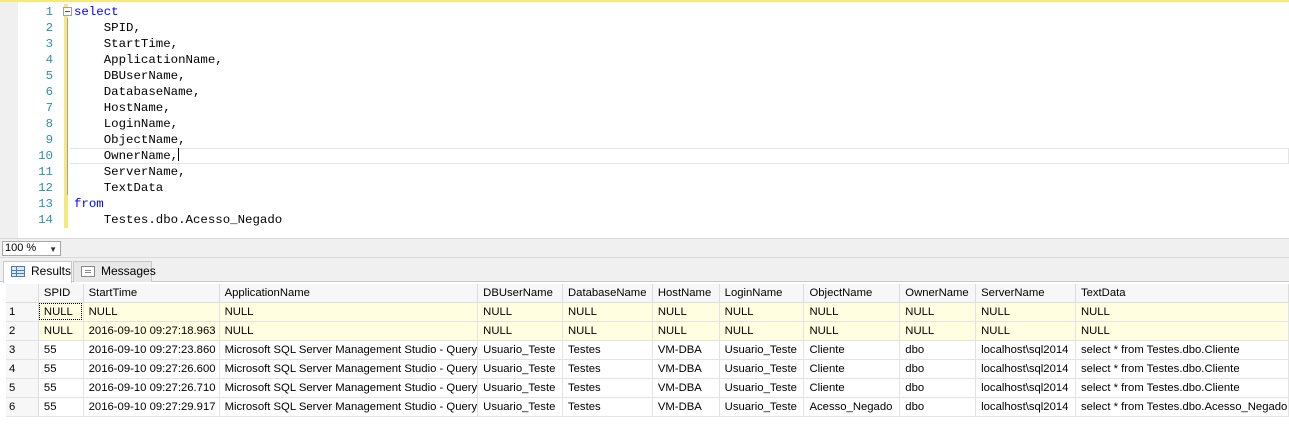  Describe the element at coordinates (1182, 293) in the screenshot. I see `column-header: TextData` at that location.